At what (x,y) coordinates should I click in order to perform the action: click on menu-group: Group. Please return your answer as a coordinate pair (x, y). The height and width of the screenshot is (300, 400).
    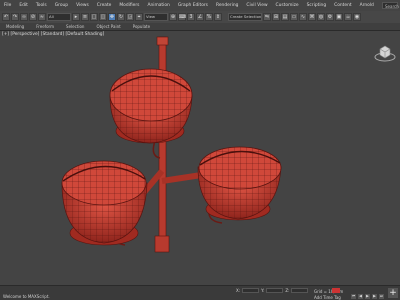
    Looking at the image, I should click on (61, 5).